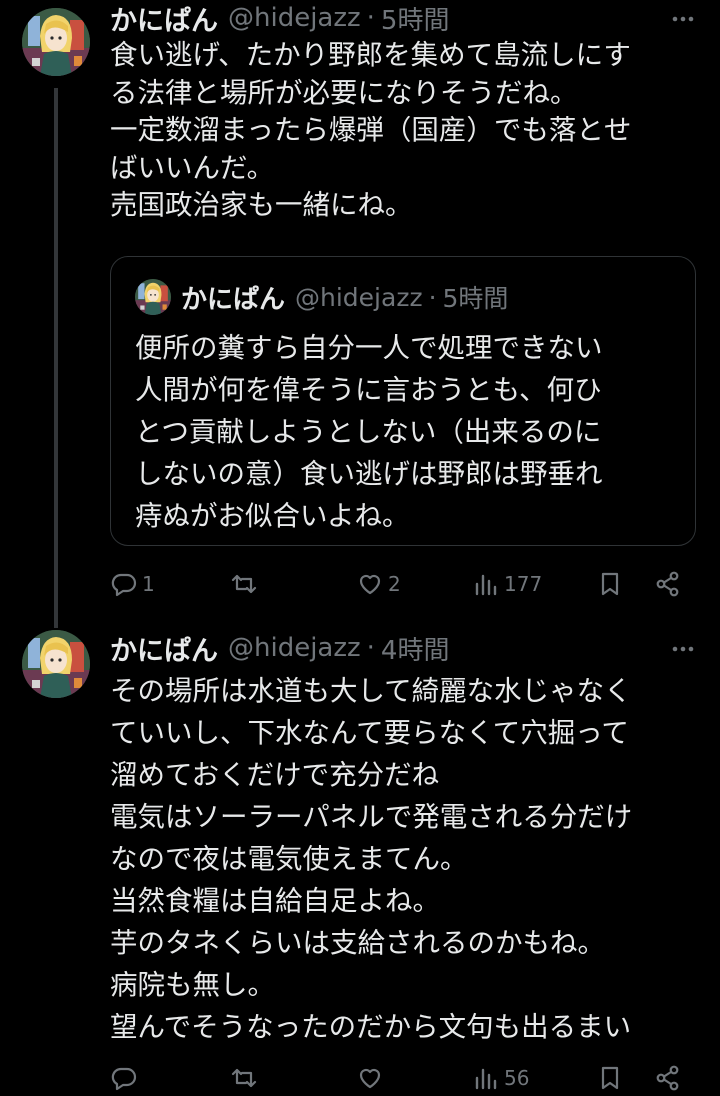  I want to click on tweet-text-line: その場所は水道も大して綺麗な水じゃなく, so click(371, 691).